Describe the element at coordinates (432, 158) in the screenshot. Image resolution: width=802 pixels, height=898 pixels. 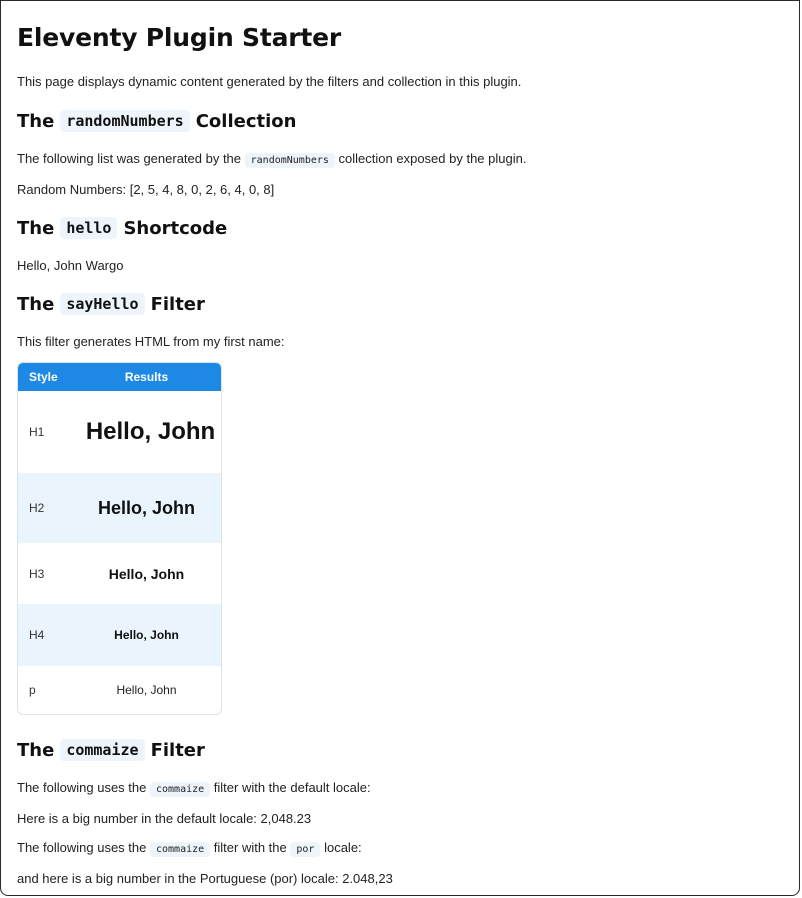
I see `desc-text: collection exposed by the plugin.` at that location.